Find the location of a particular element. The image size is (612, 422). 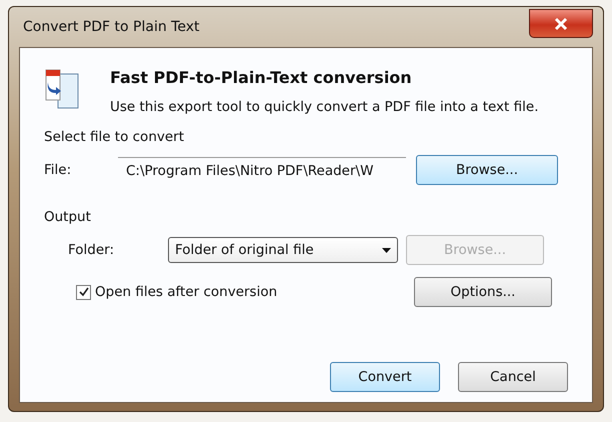

dialog-heading: Fast PDF-to-Plain-Text conversion is located at coordinates (261, 77).